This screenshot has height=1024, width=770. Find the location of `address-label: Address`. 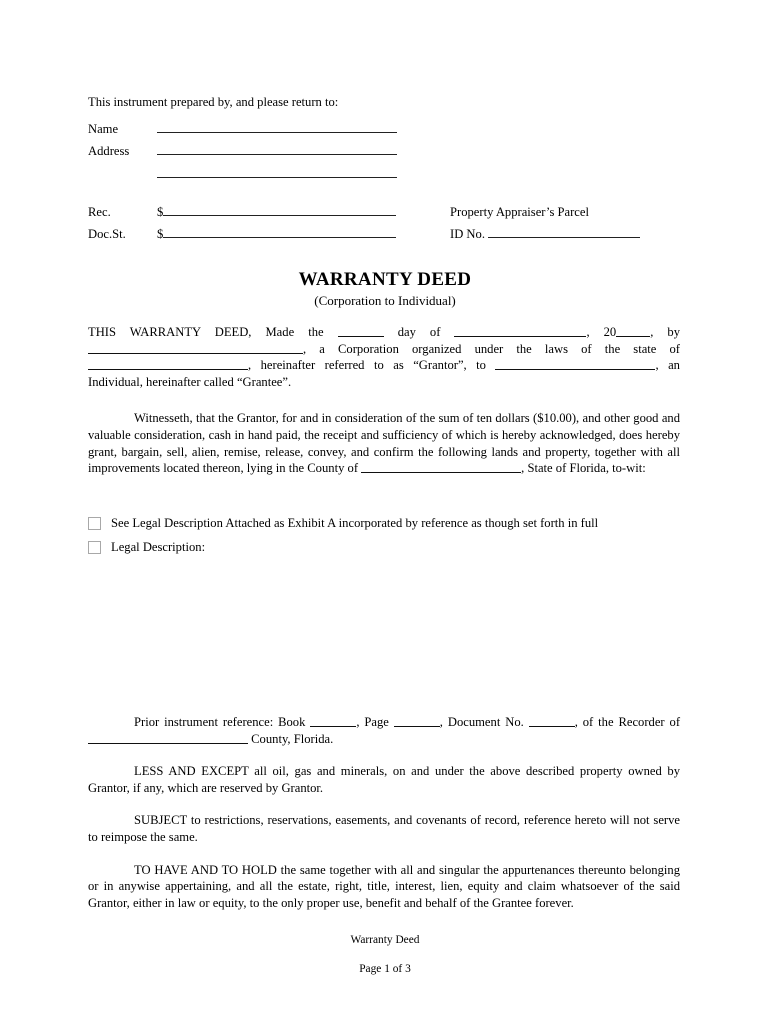

address-label: Address is located at coordinates (109, 151).